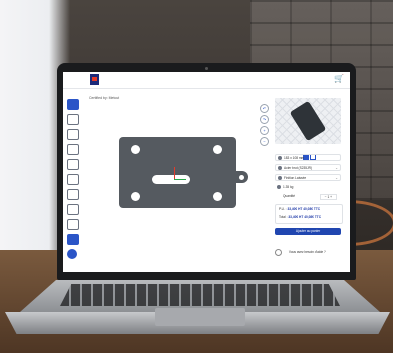  What do you see at coordinates (279, 187) in the screenshot?
I see `weight-icon` at bounding box center [279, 187].